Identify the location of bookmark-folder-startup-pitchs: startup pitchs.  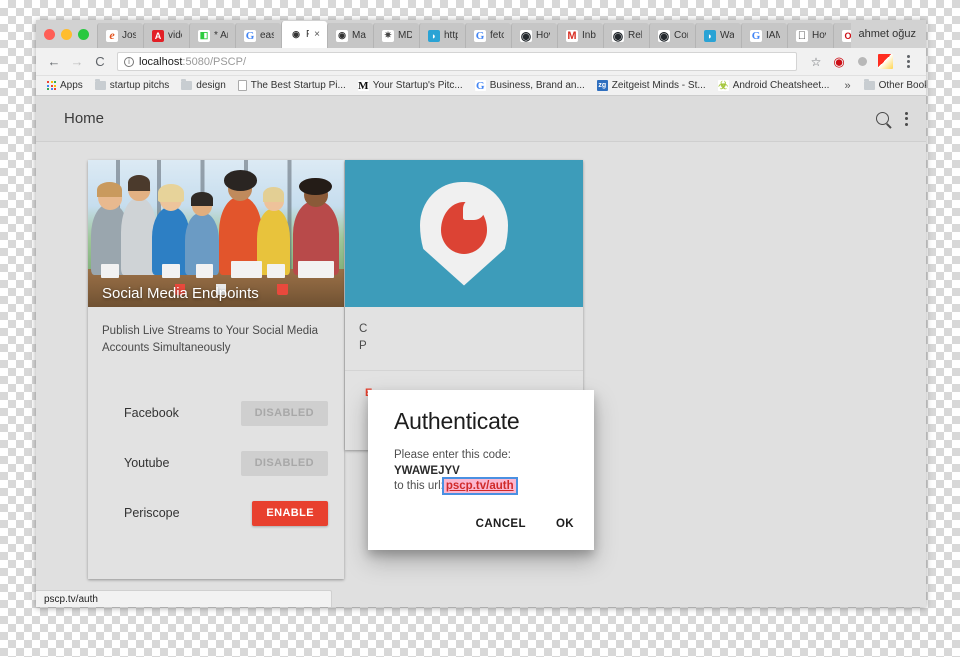
(132, 86).